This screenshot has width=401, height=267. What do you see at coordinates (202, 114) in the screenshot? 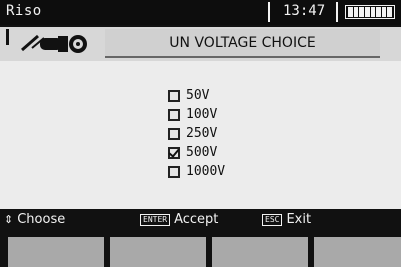
I see `option-label: 100V` at bounding box center [202, 114].